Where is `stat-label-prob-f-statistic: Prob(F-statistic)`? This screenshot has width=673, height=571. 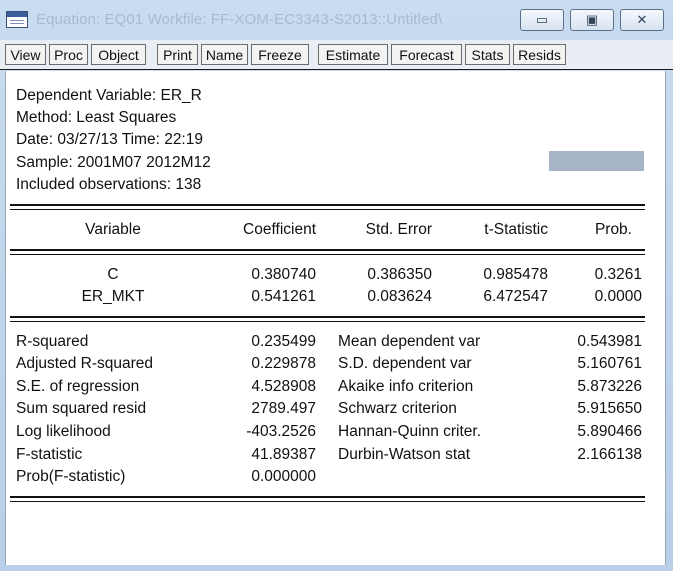 stat-label-prob-f-statistic: Prob(F-statistic) is located at coordinates (71, 476).